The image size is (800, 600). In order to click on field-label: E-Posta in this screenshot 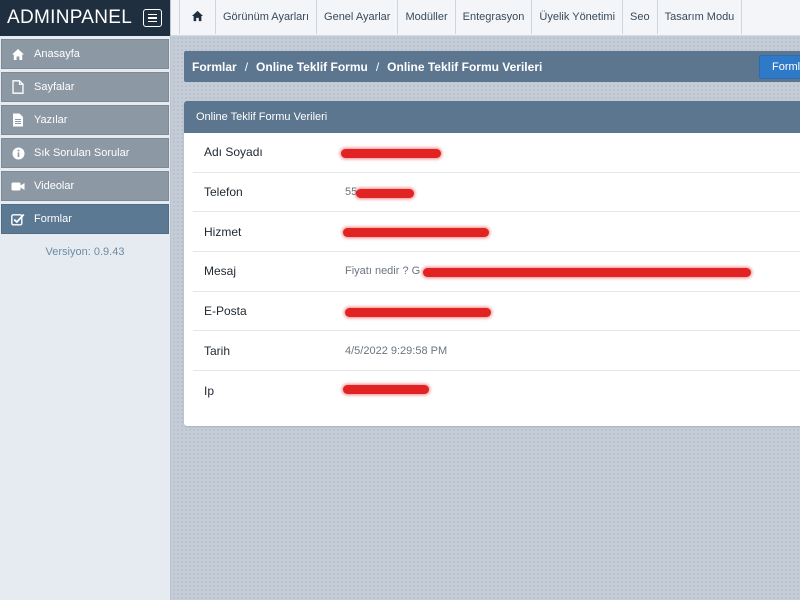, I will do `click(225, 311)`.